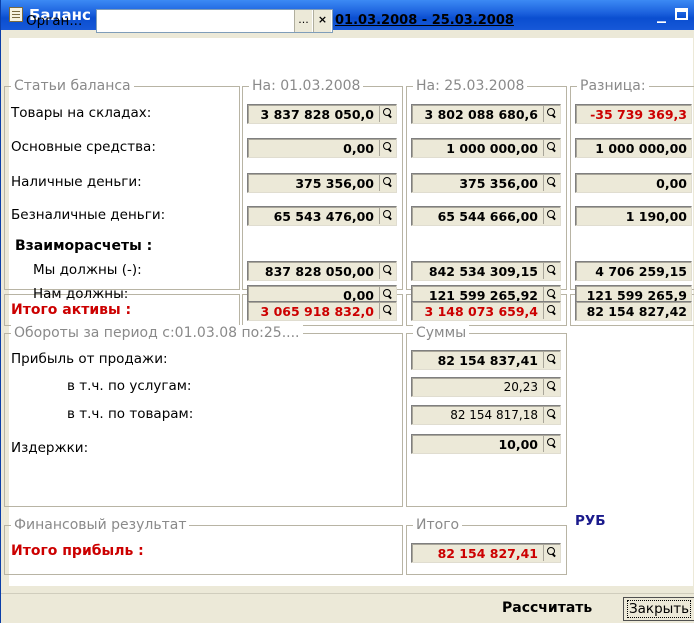 The image size is (694, 623). I want to click on sales-profit-value: 82 154 837,41, so click(487, 360).